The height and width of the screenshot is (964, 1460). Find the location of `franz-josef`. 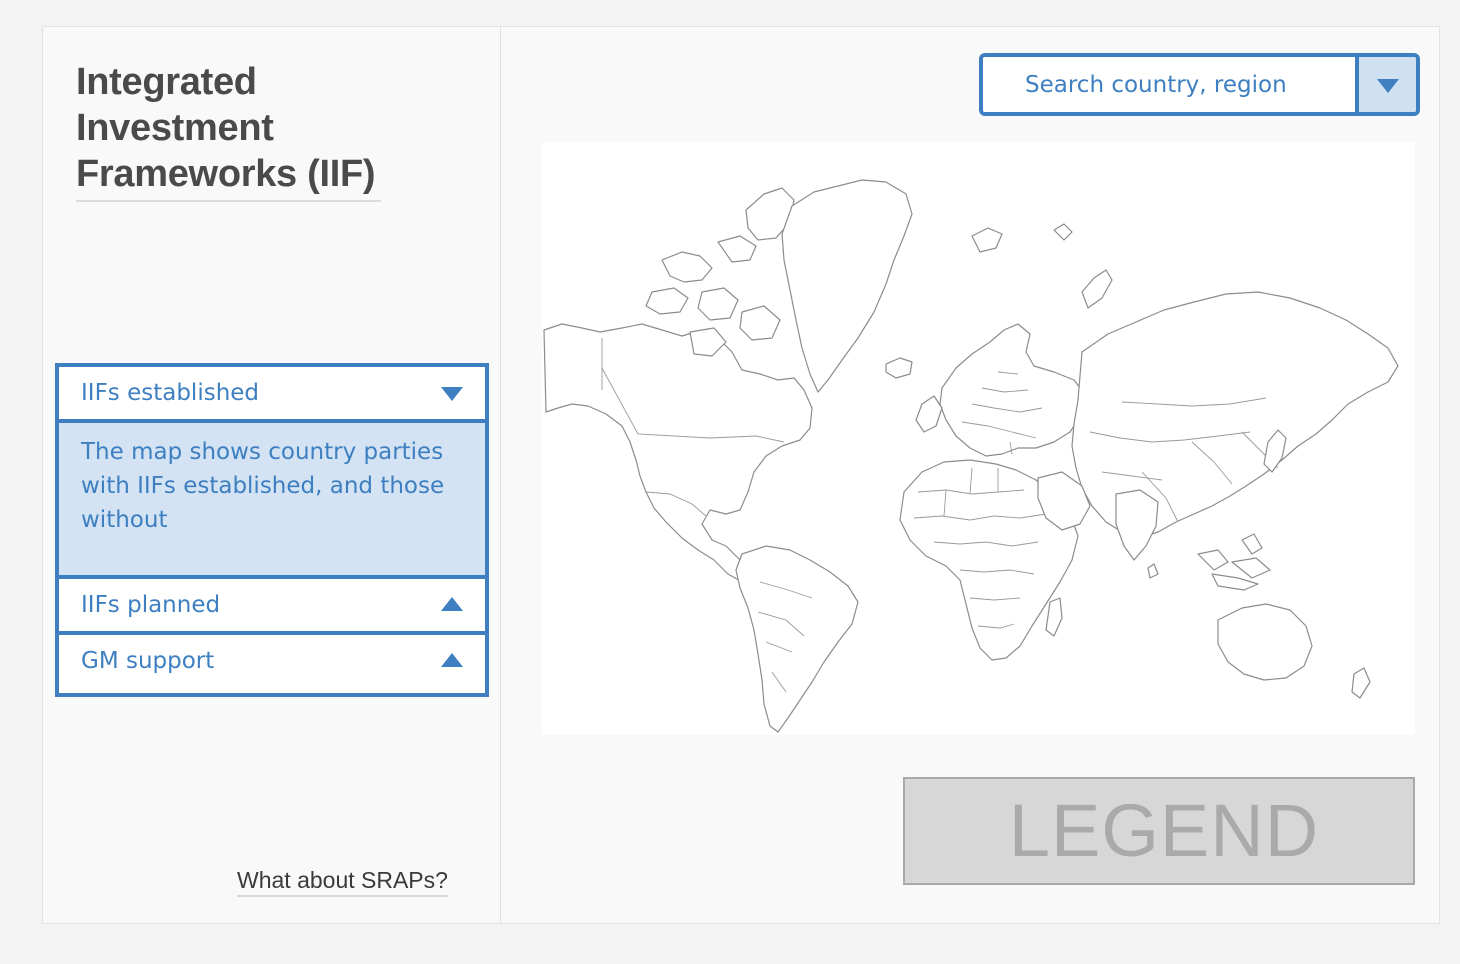

franz-josef is located at coordinates (1063, 232).